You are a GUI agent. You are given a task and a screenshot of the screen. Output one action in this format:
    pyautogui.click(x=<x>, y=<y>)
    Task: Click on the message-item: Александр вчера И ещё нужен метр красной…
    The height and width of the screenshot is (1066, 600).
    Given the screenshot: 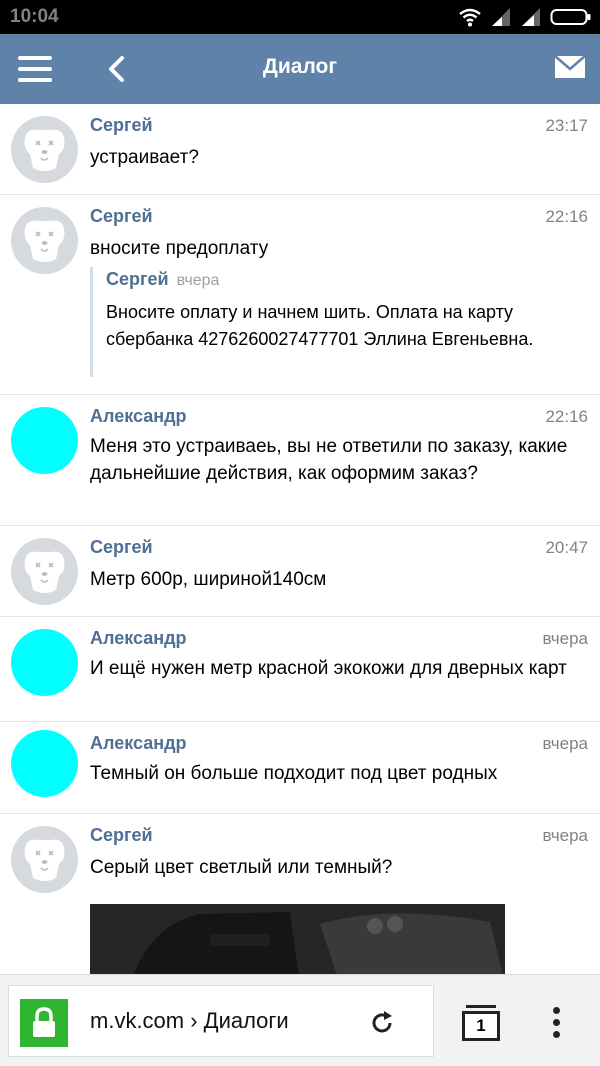 What is the action you would take?
    pyautogui.click(x=300, y=669)
    